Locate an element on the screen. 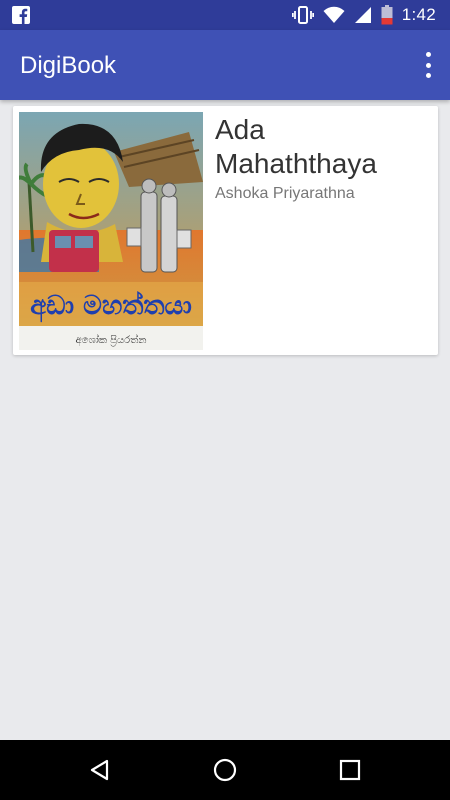 This screenshot has width=450, height=800. book-cover-image: අඩා මහත්තයා අශෝක ප්‍රියරත්න is located at coordinates (111, 231).